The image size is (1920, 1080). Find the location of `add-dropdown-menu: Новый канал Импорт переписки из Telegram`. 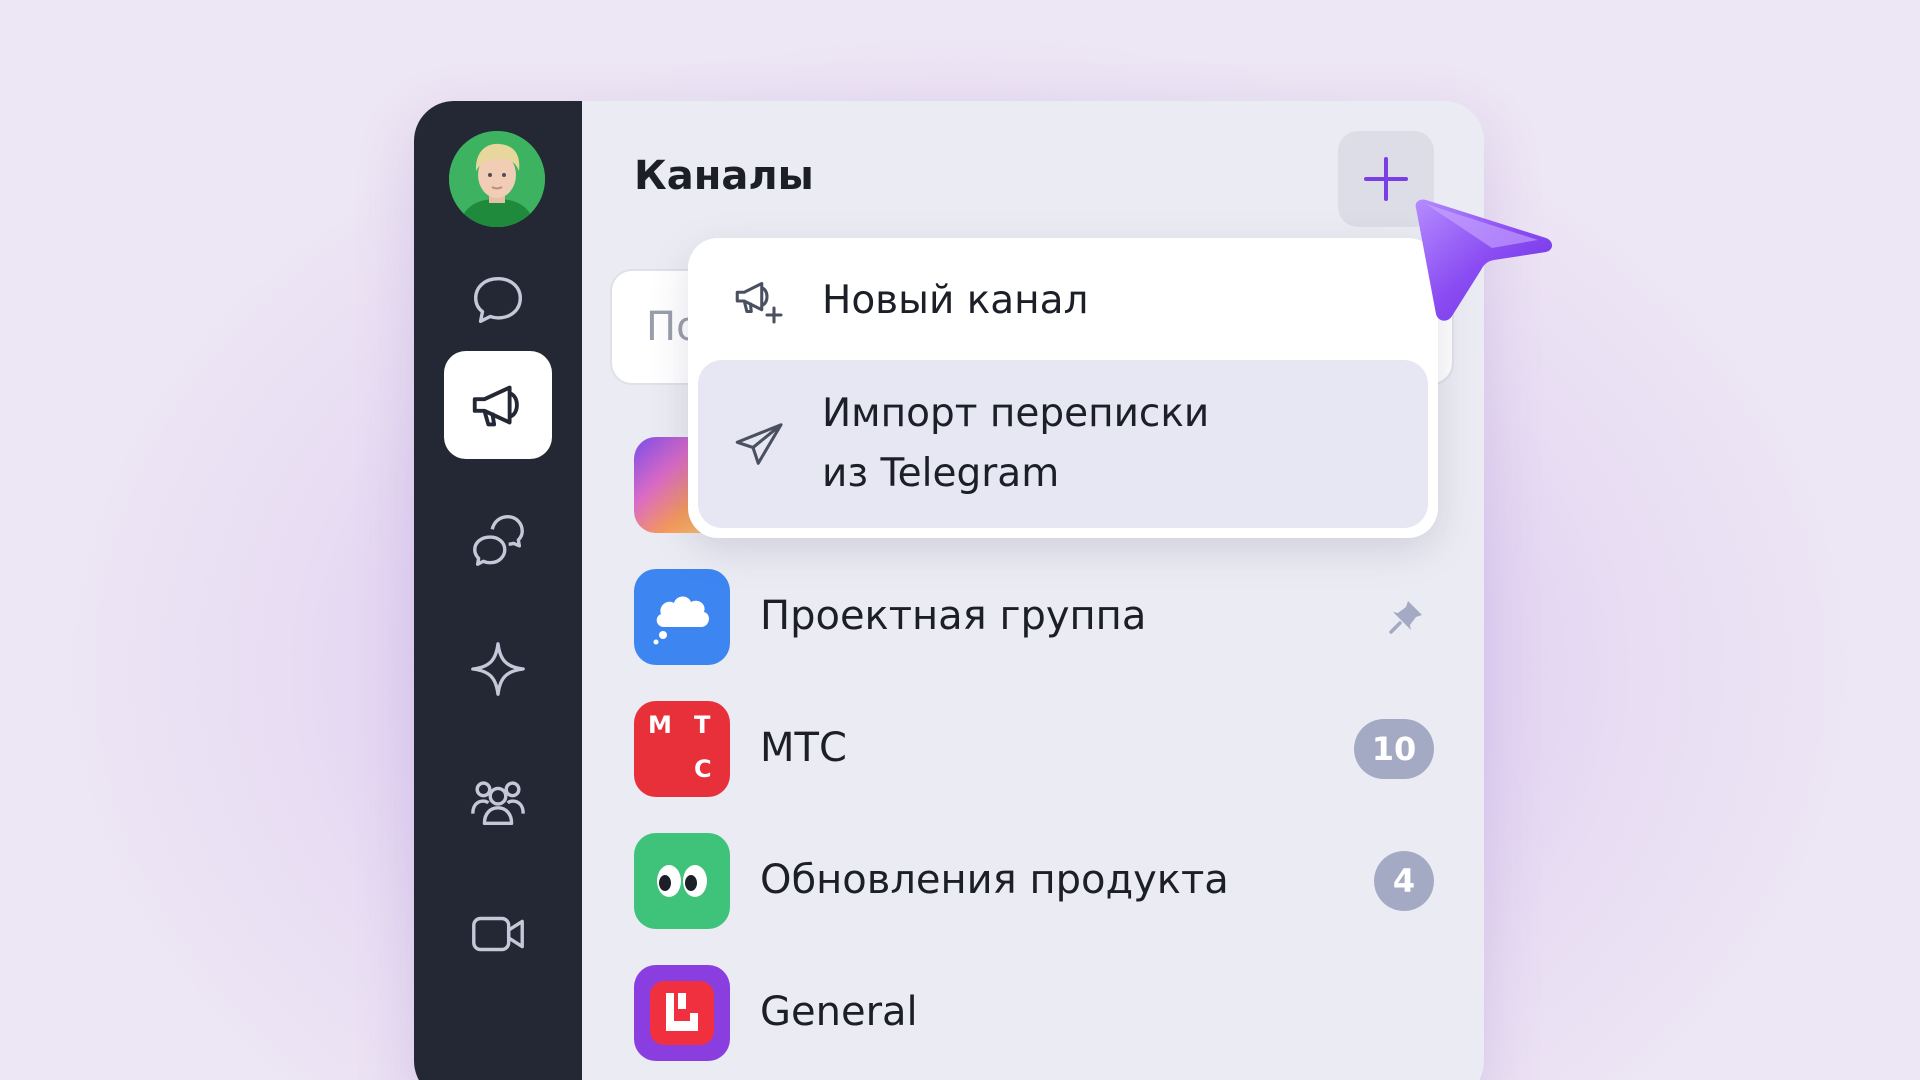

add-dropdown-menu: Новый канал Импорт переписки из Telegram is located at coordinates (1063, 388).